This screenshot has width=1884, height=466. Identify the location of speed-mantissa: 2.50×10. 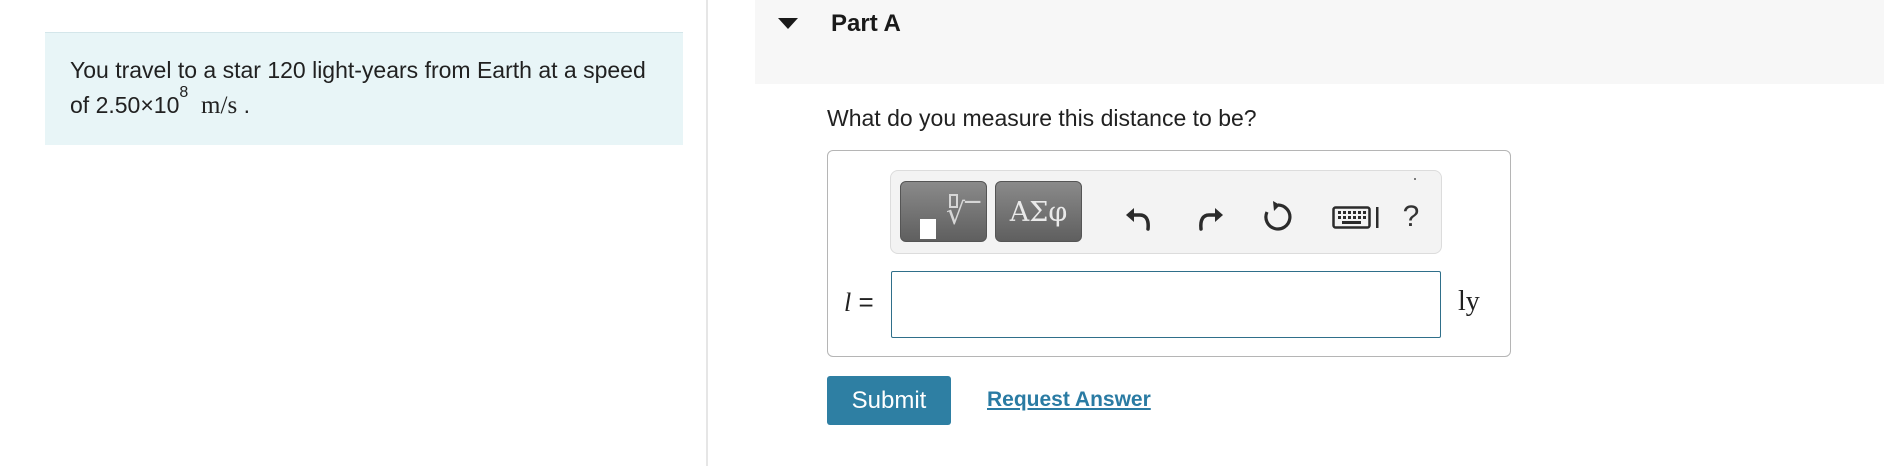
(137, 105).